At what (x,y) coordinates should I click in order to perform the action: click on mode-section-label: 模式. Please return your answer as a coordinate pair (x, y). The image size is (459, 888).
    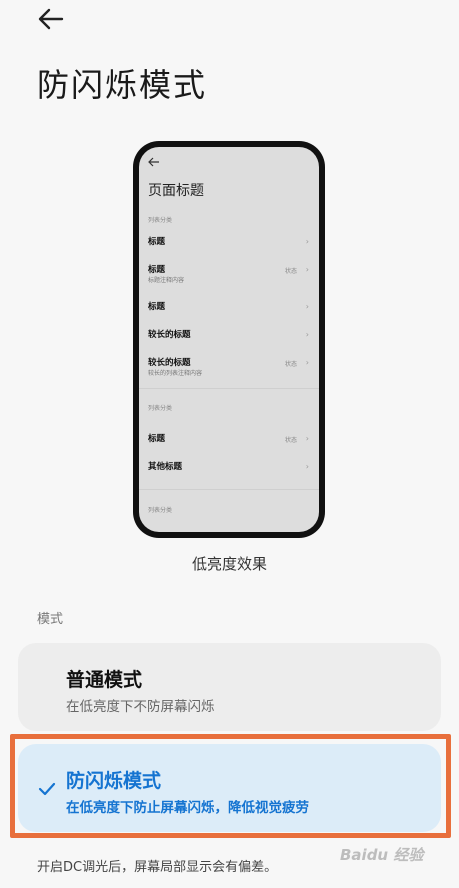
    Looking at the image, I should click on (50, 619).